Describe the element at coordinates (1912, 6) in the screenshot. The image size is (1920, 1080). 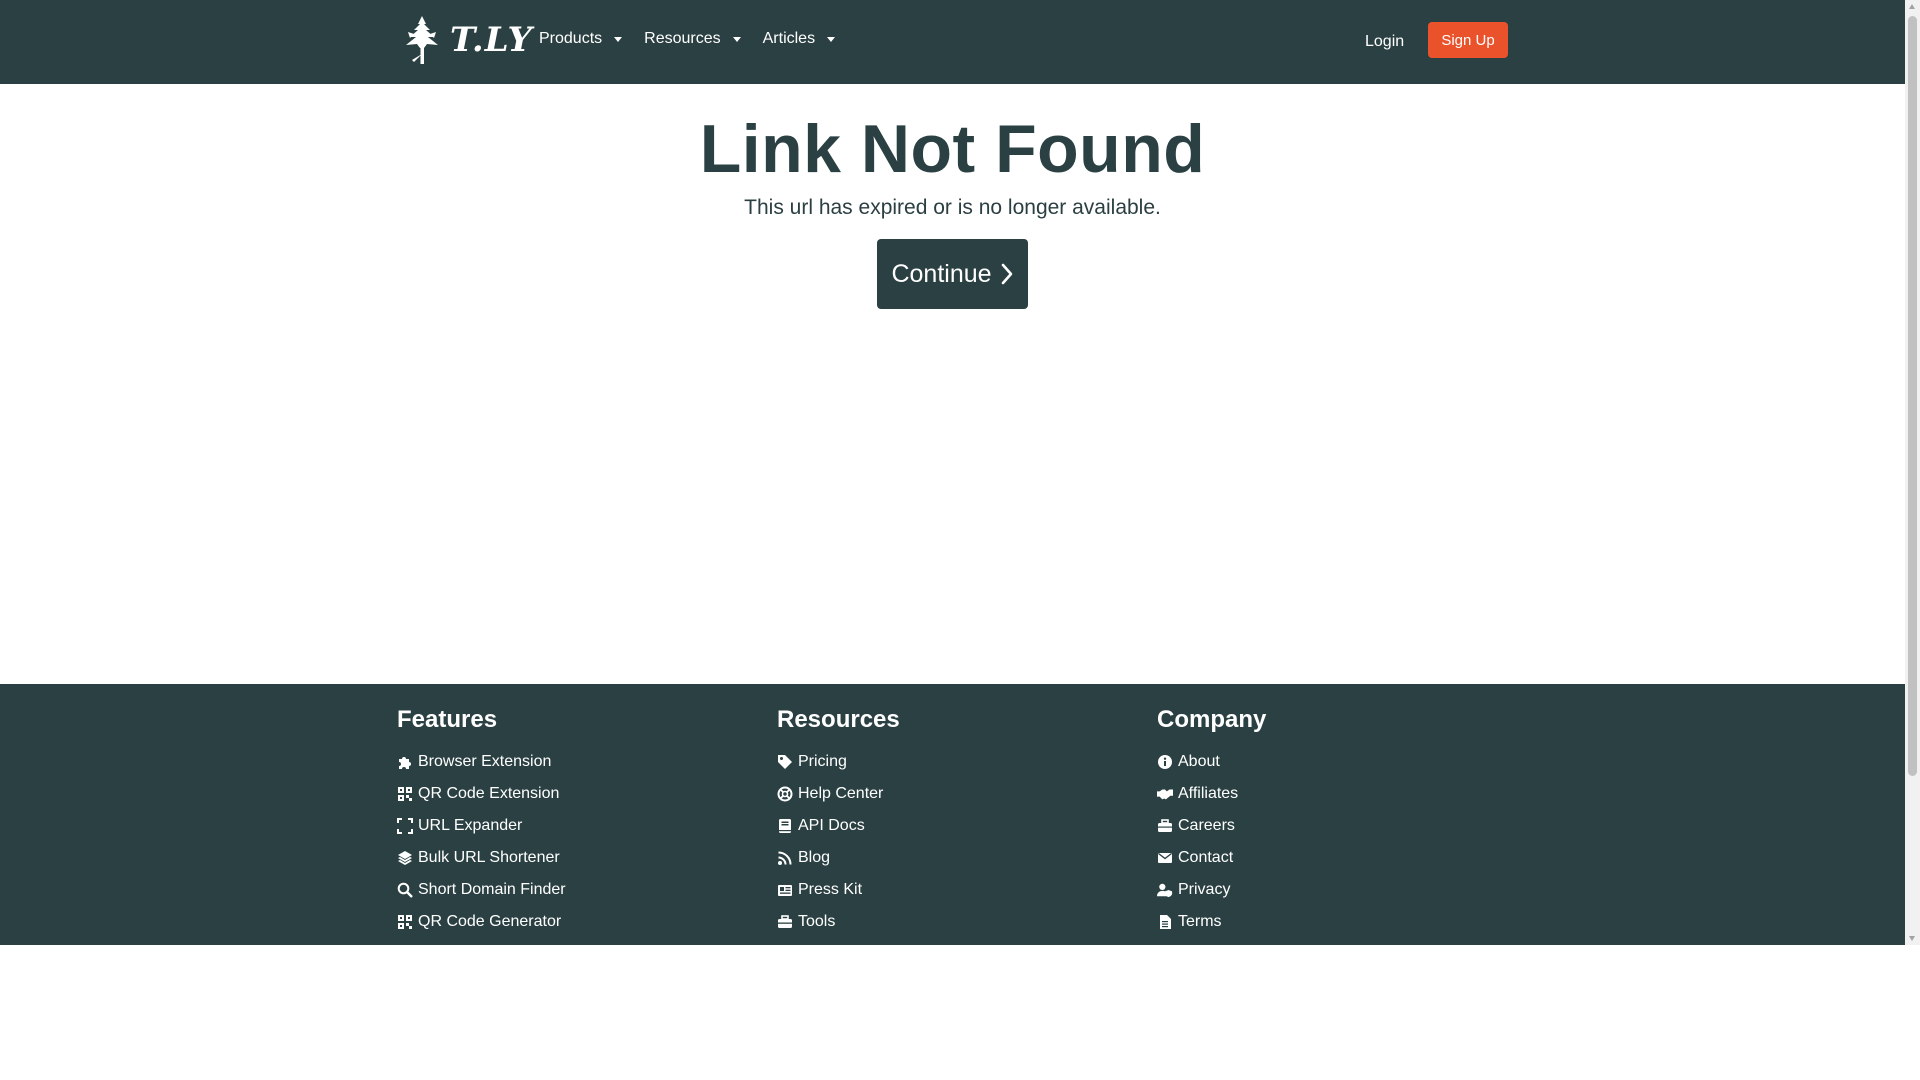
I see `scroll-up-arrow-icon` at that location.